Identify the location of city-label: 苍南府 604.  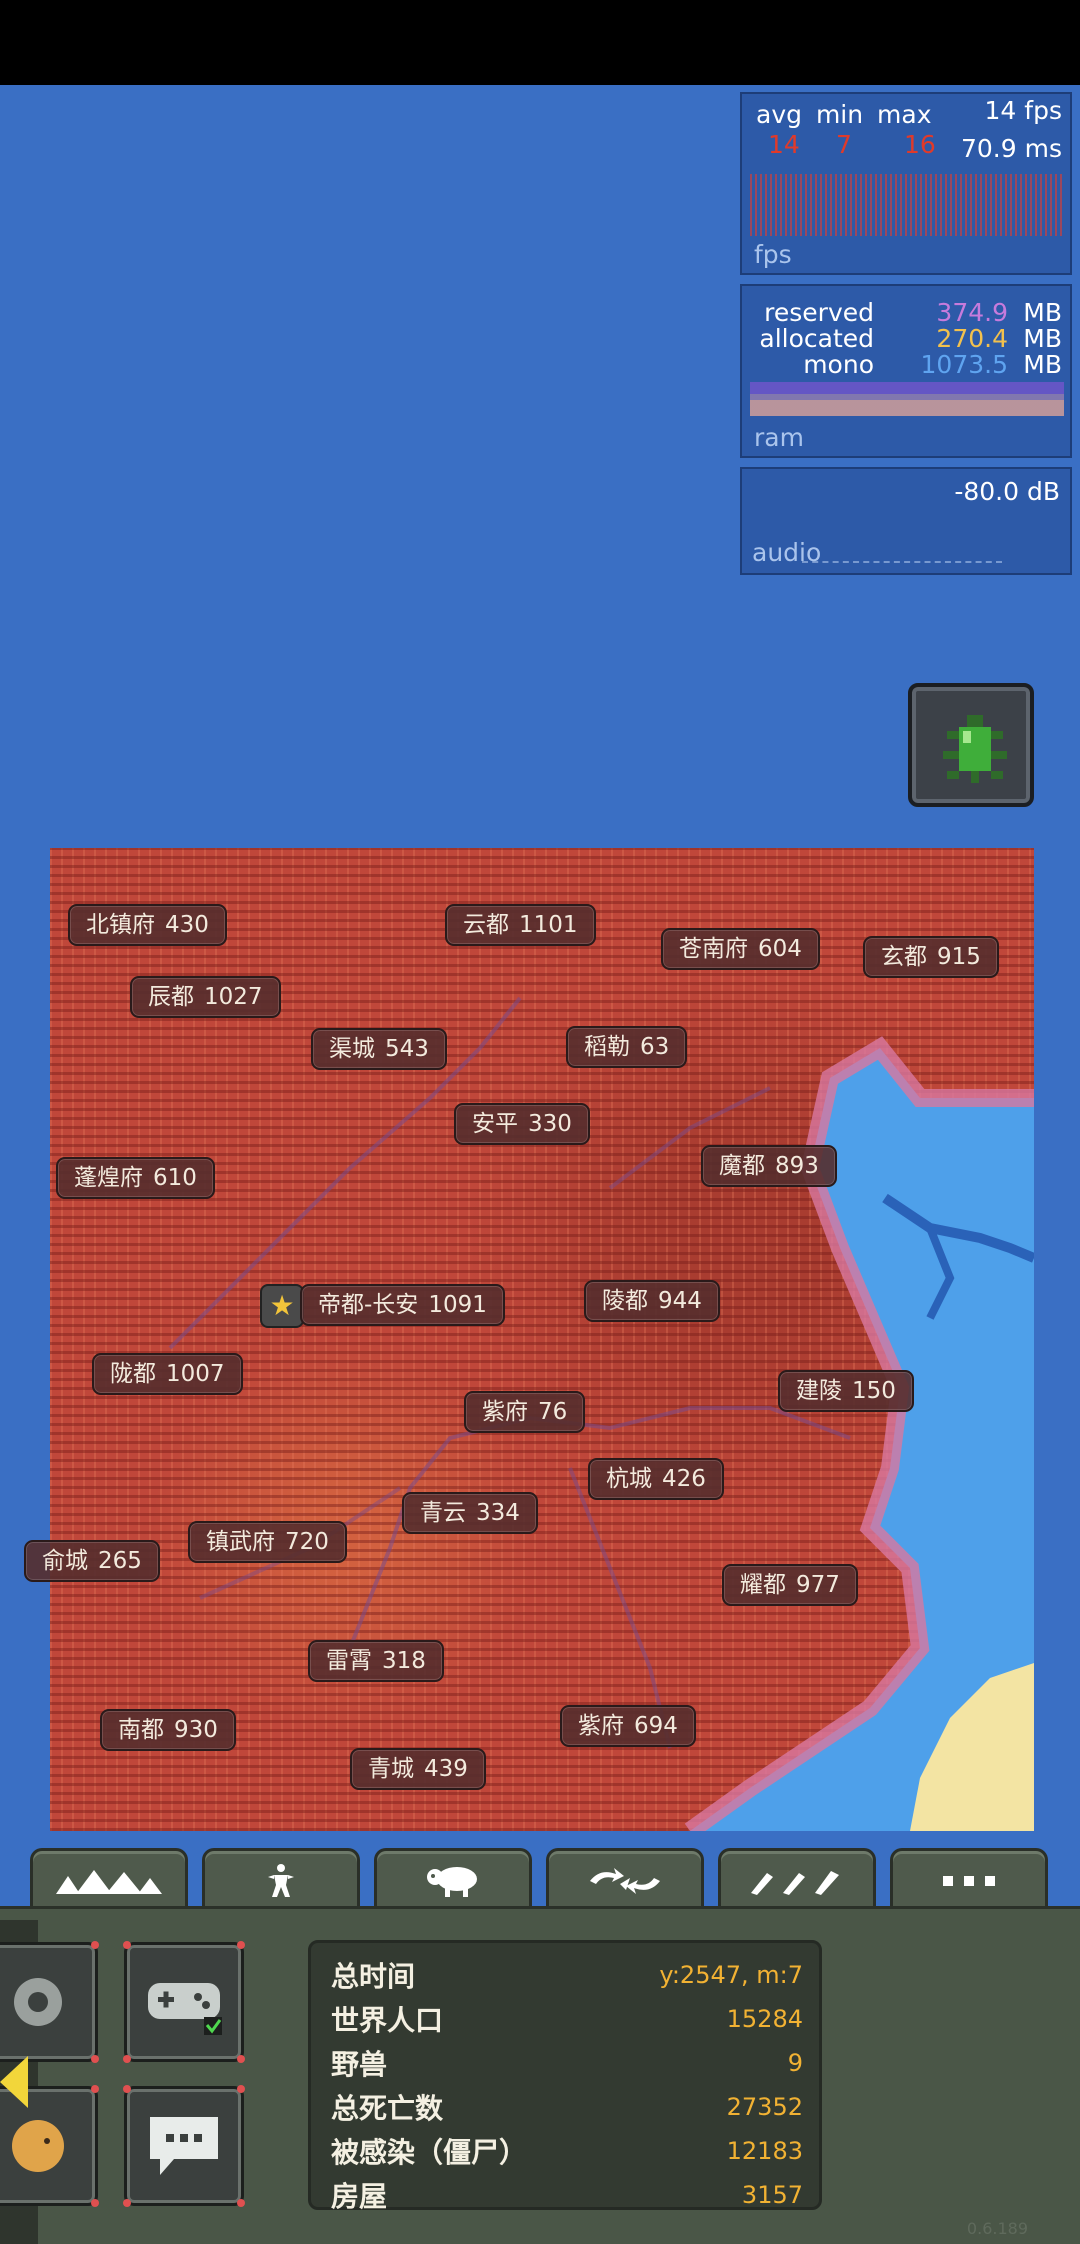
(740, 949).